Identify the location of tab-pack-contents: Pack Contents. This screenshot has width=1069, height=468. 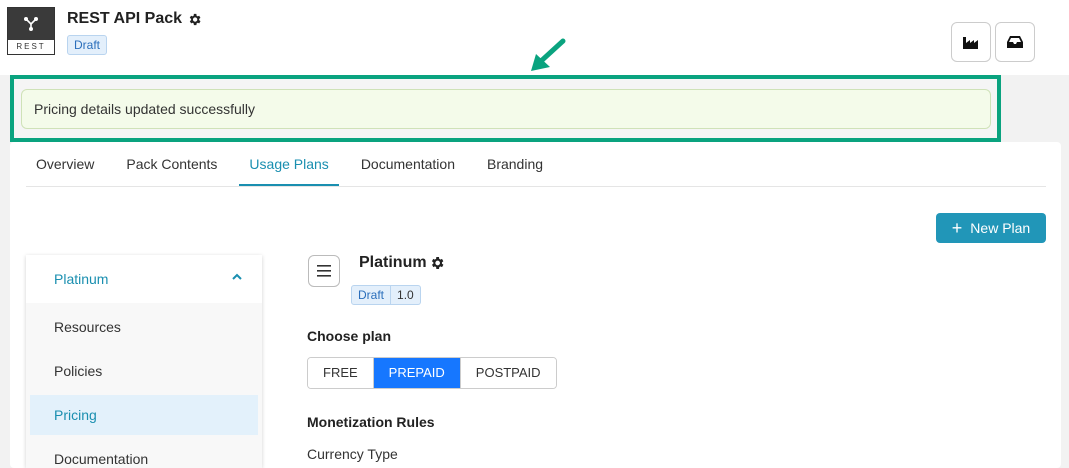
(171, 164).